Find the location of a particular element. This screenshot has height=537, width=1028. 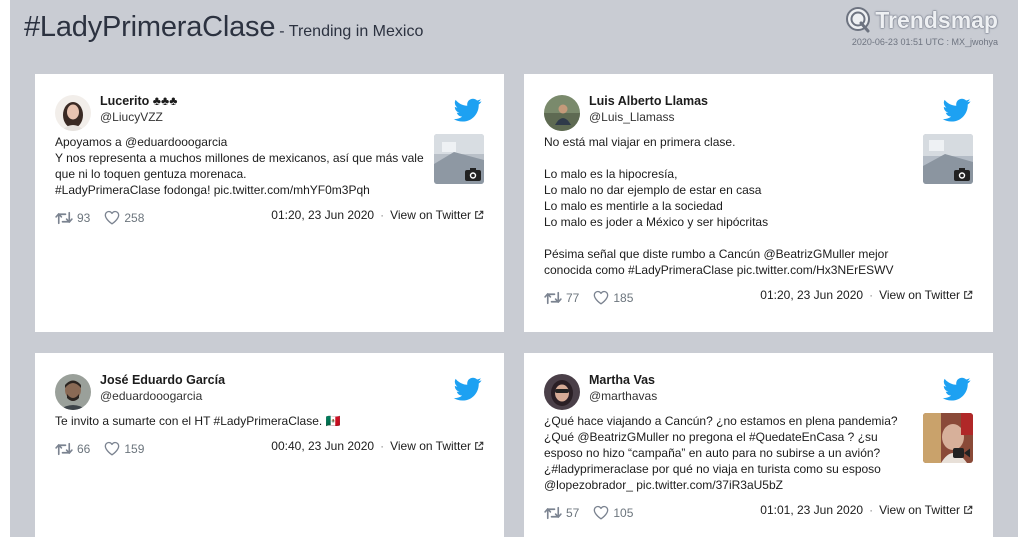

retweet-count: 57 is located at coordinates (561, 513).